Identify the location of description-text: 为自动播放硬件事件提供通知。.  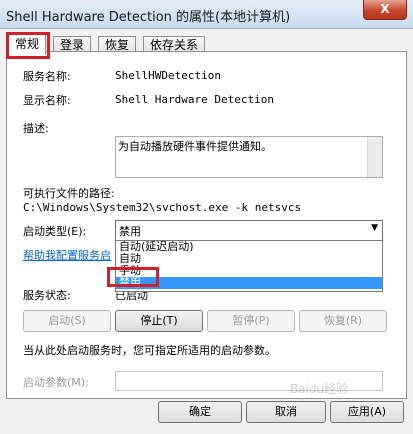
(195, 146).